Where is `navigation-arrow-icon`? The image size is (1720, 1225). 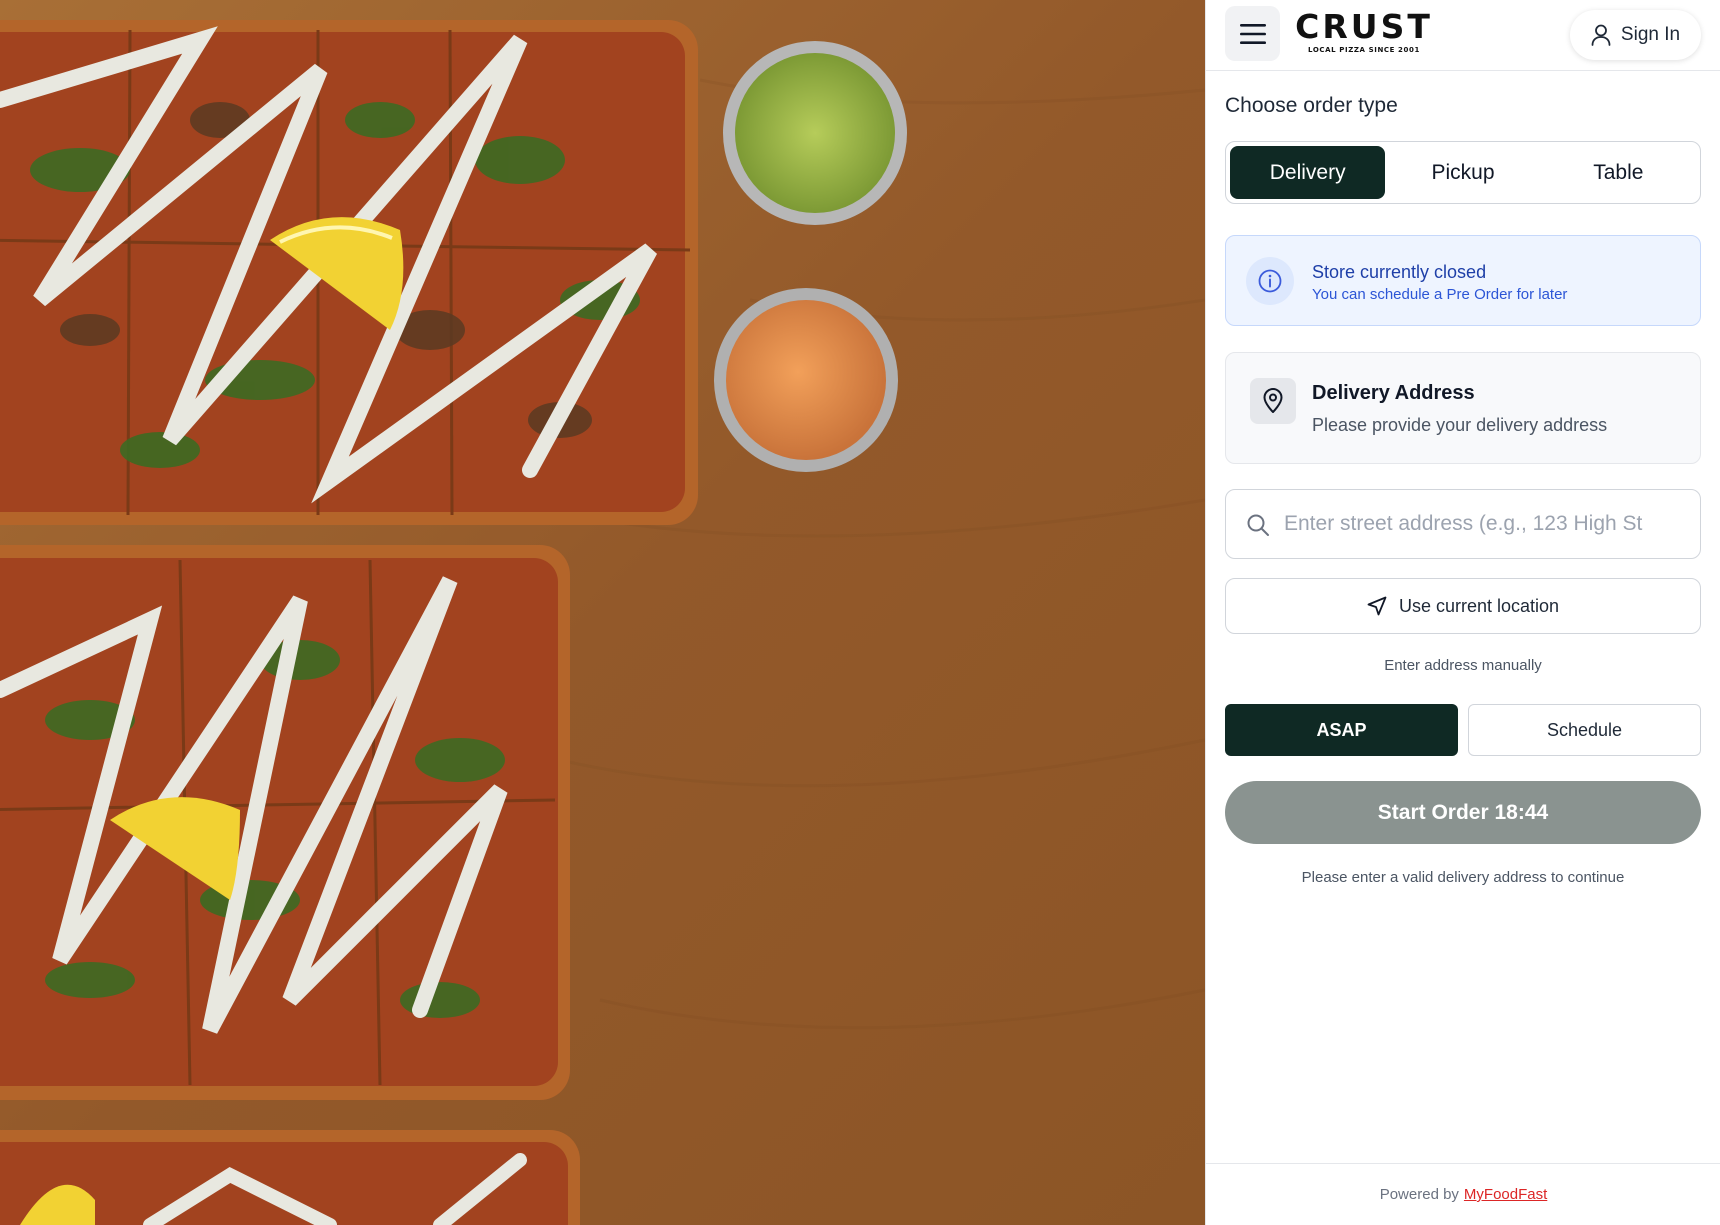
navigation-arrow-icon is located at coordinates (1377, 606).